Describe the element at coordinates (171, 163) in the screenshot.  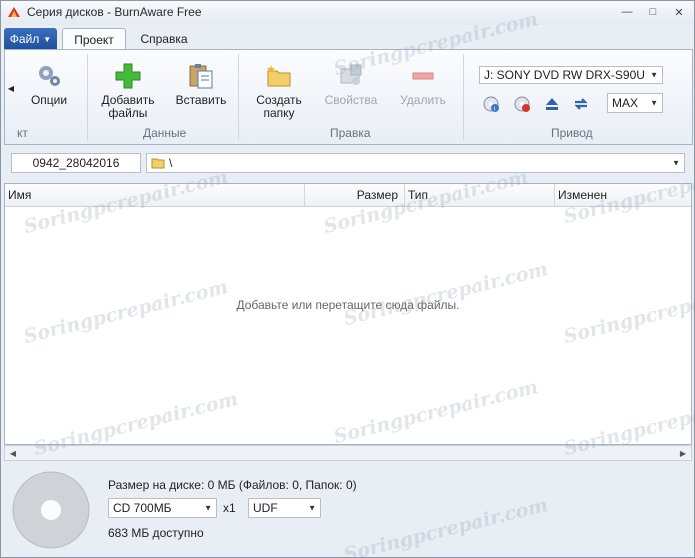
I see `path-current: \` at that location.